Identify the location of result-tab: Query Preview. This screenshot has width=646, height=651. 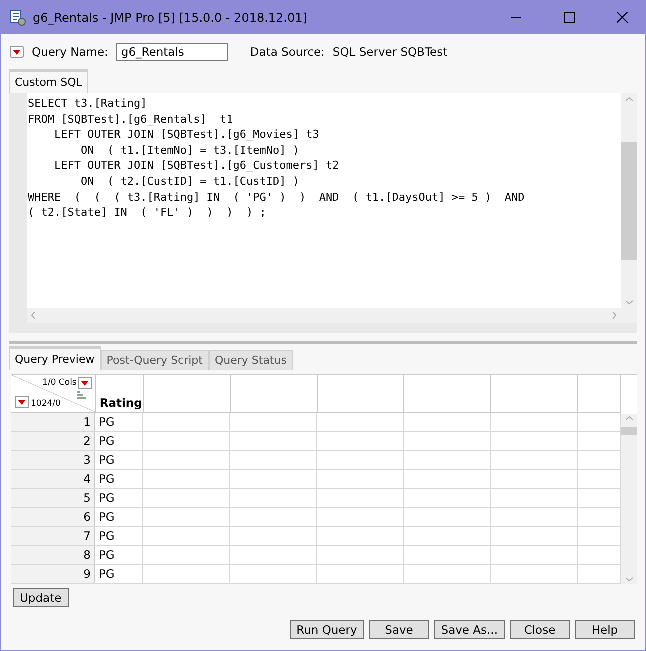
(55, 358).